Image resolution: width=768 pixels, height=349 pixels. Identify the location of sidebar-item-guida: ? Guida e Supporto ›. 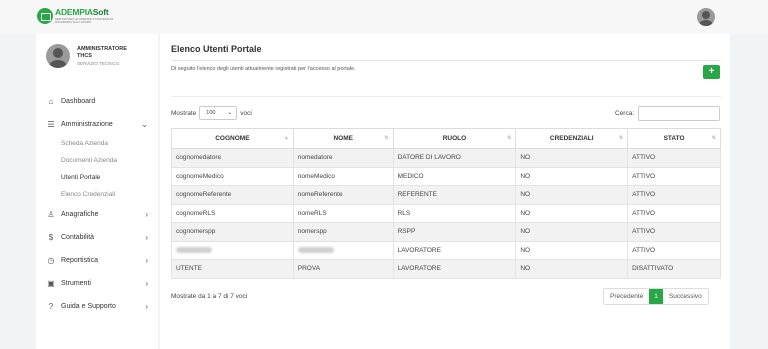
(97, 306).